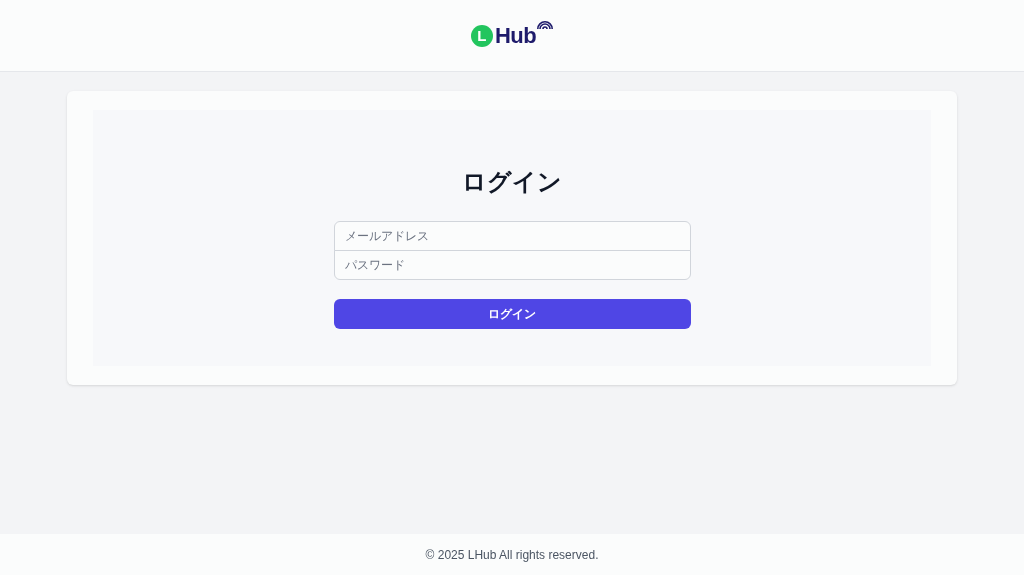 The height and width of the screenshot is (575, 1024). I want to click on copyright-text: © 2025 LHub All rights reserved., so click(512, 555).